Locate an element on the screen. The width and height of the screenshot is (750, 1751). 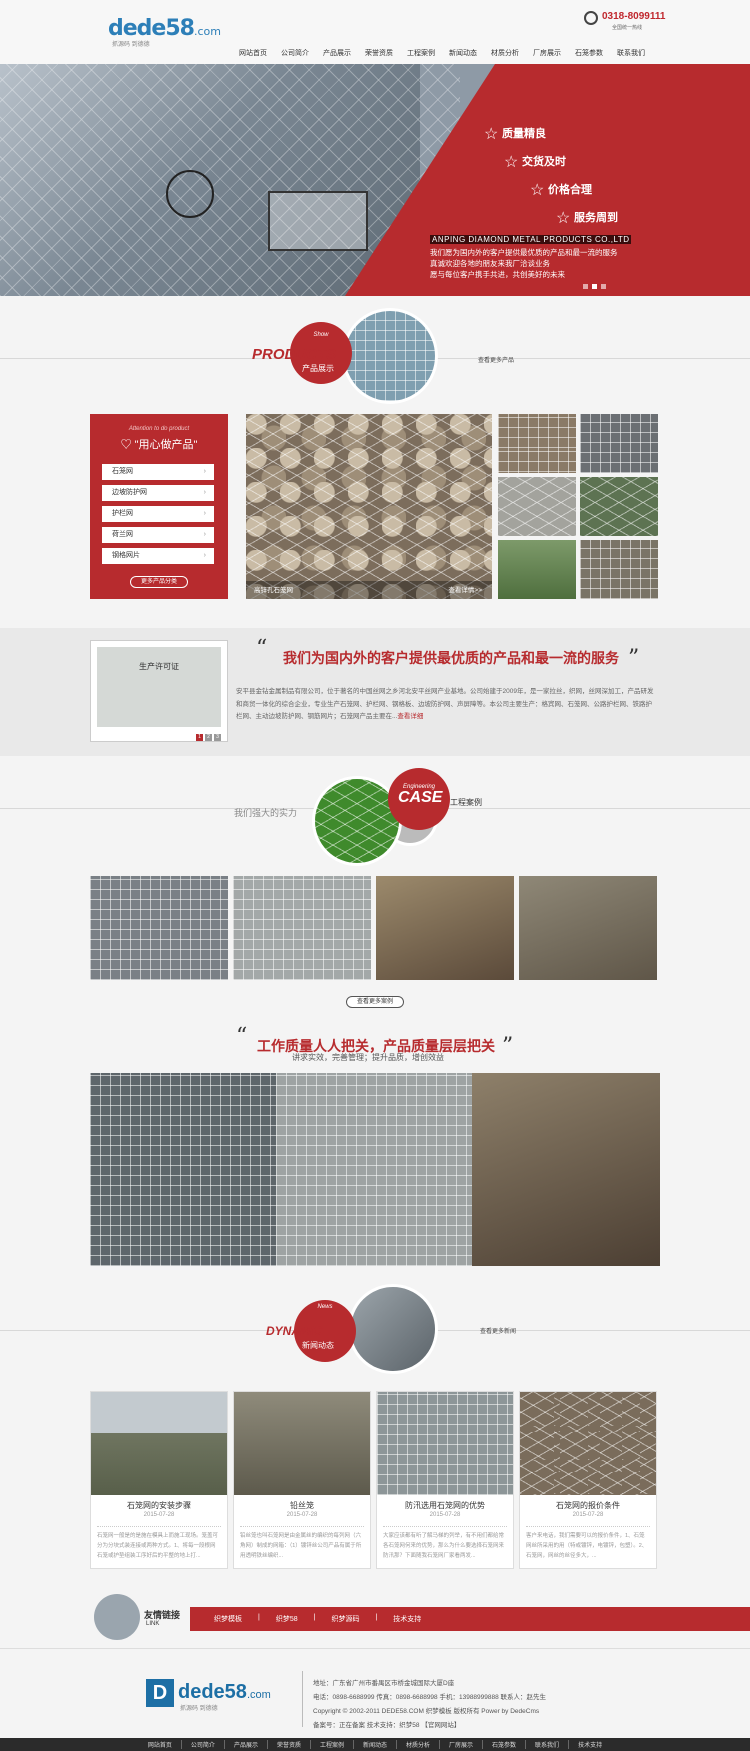
footer-nav-item: 联系我们 is located at coordinates (548, 1744).